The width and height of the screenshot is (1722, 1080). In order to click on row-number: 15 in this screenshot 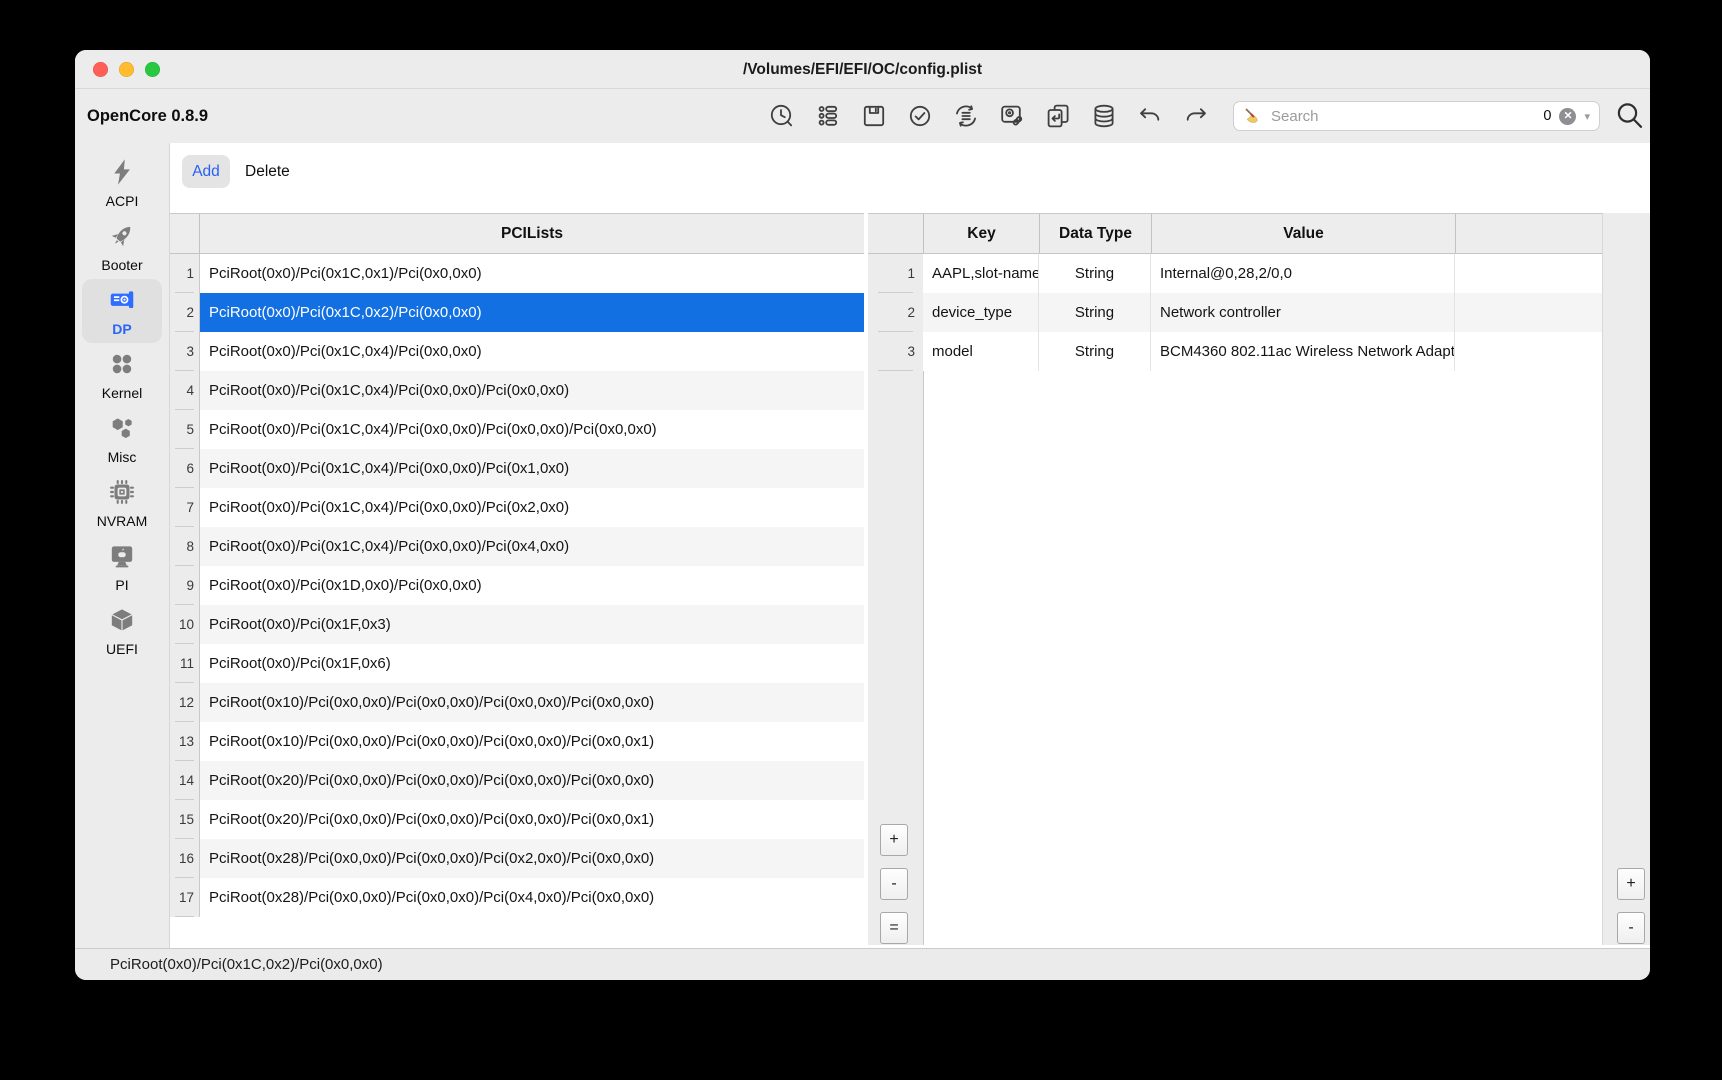, I will do `click(185, 819)`.